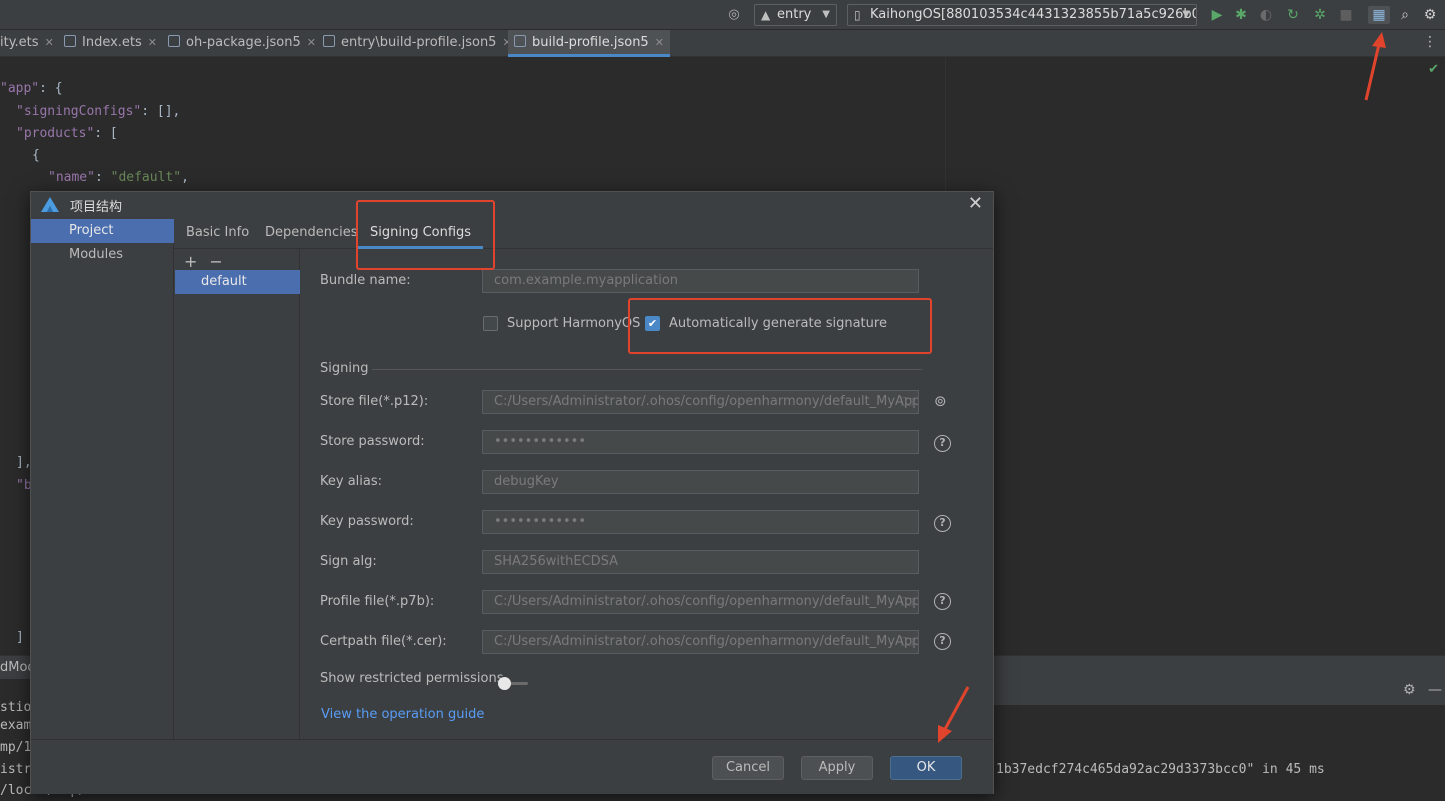 The image size is (1445, 801). I want to click on toggle-knob, so click(504, 683).